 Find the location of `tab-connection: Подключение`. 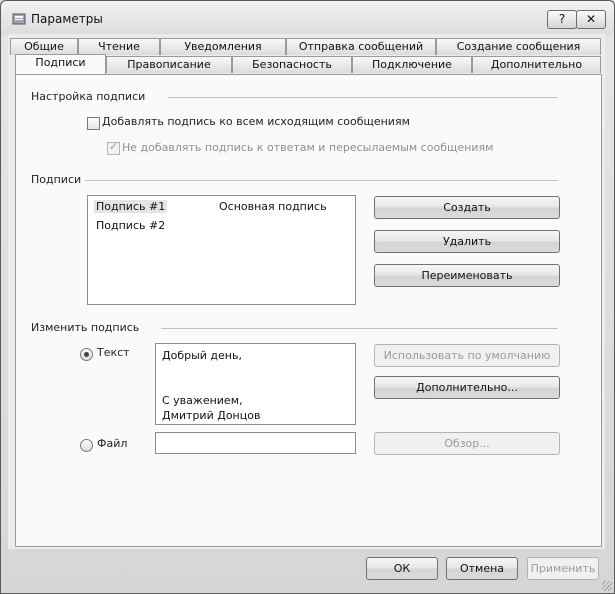

tab-connection: Подключение is located at coordinates (412, 64).